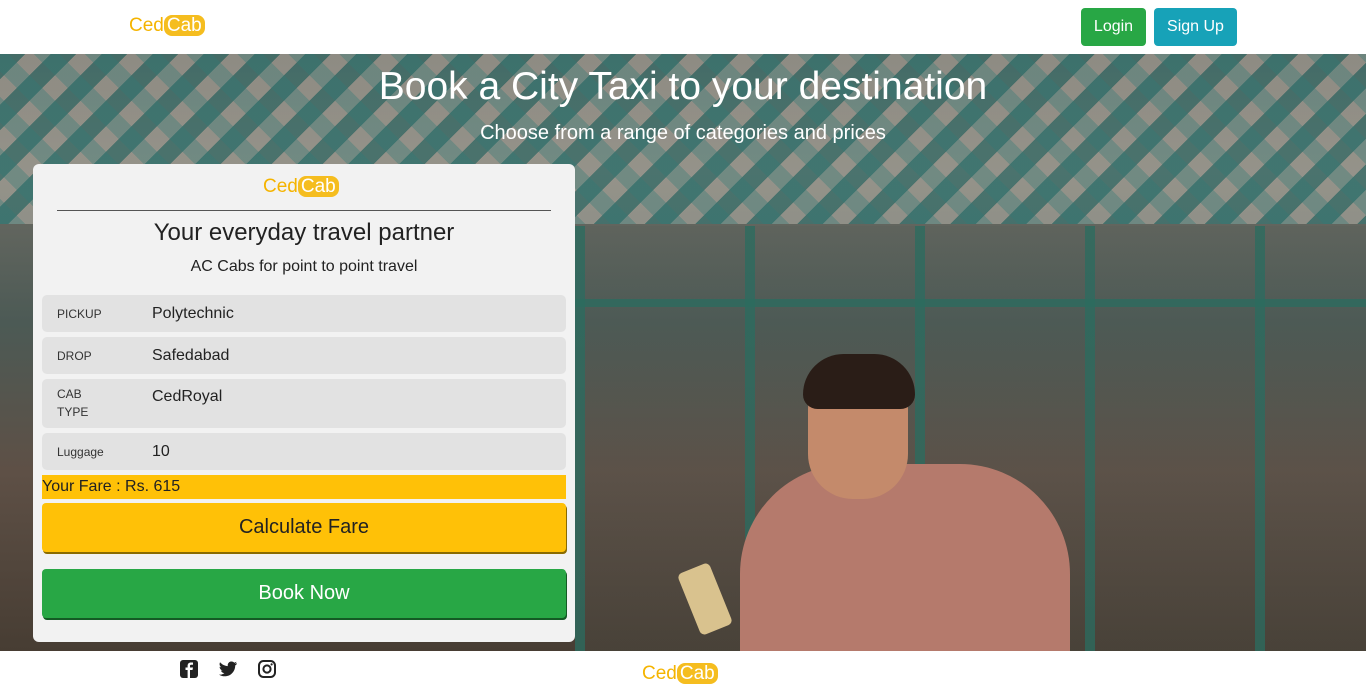 Image resolution: width=1366 pixels, height=689 pixels. I want to click on cab-type-field: CAB TYPE CedRoyal, so click(304, 403).